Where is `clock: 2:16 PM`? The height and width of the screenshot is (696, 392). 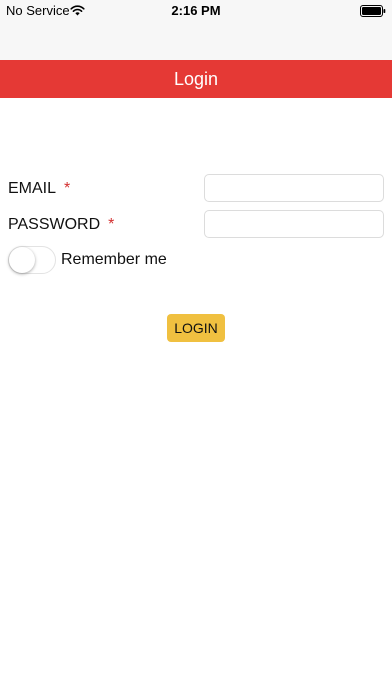
clock: 2:16 PM is located at coordinates (196, 10).